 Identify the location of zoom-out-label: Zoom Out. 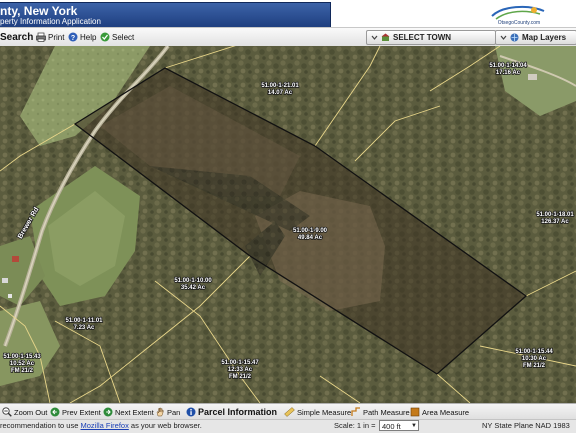
(31, 412).